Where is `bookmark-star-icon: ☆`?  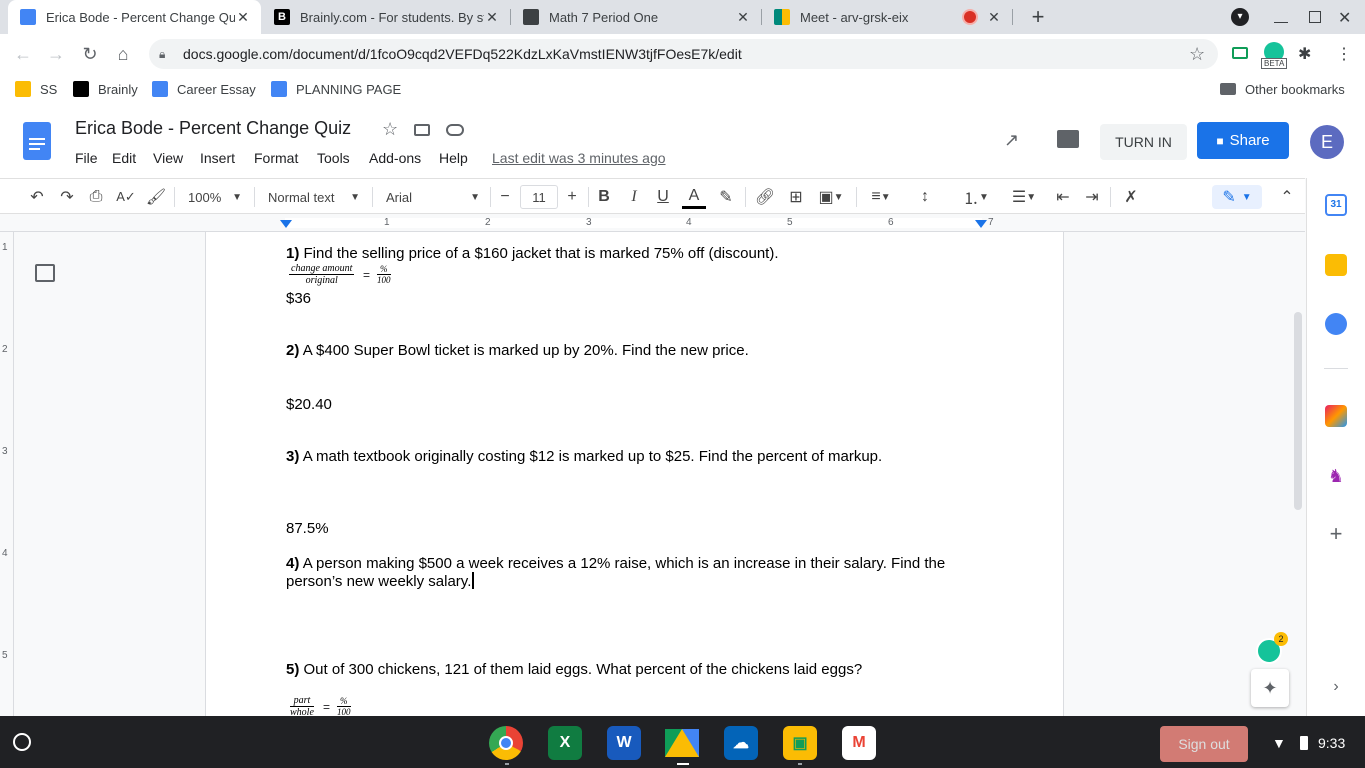
bookmark-star-icon: ☆ is located at coordinates (1197, 54).